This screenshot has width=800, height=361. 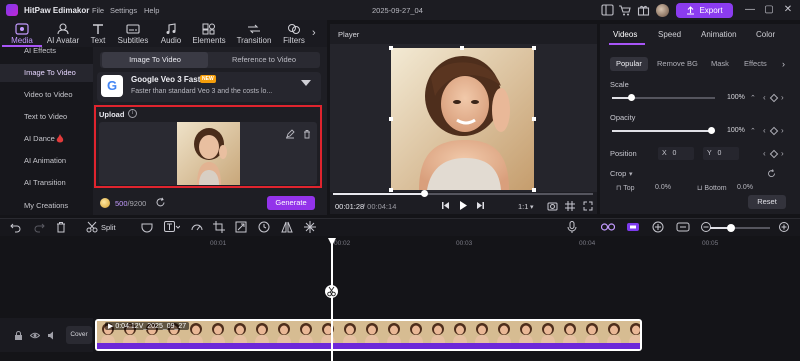 What do you see at coordinates (721, 153) in the screenshot?
I see `position-y-field: Y 0` at bounding box center [721, 153].